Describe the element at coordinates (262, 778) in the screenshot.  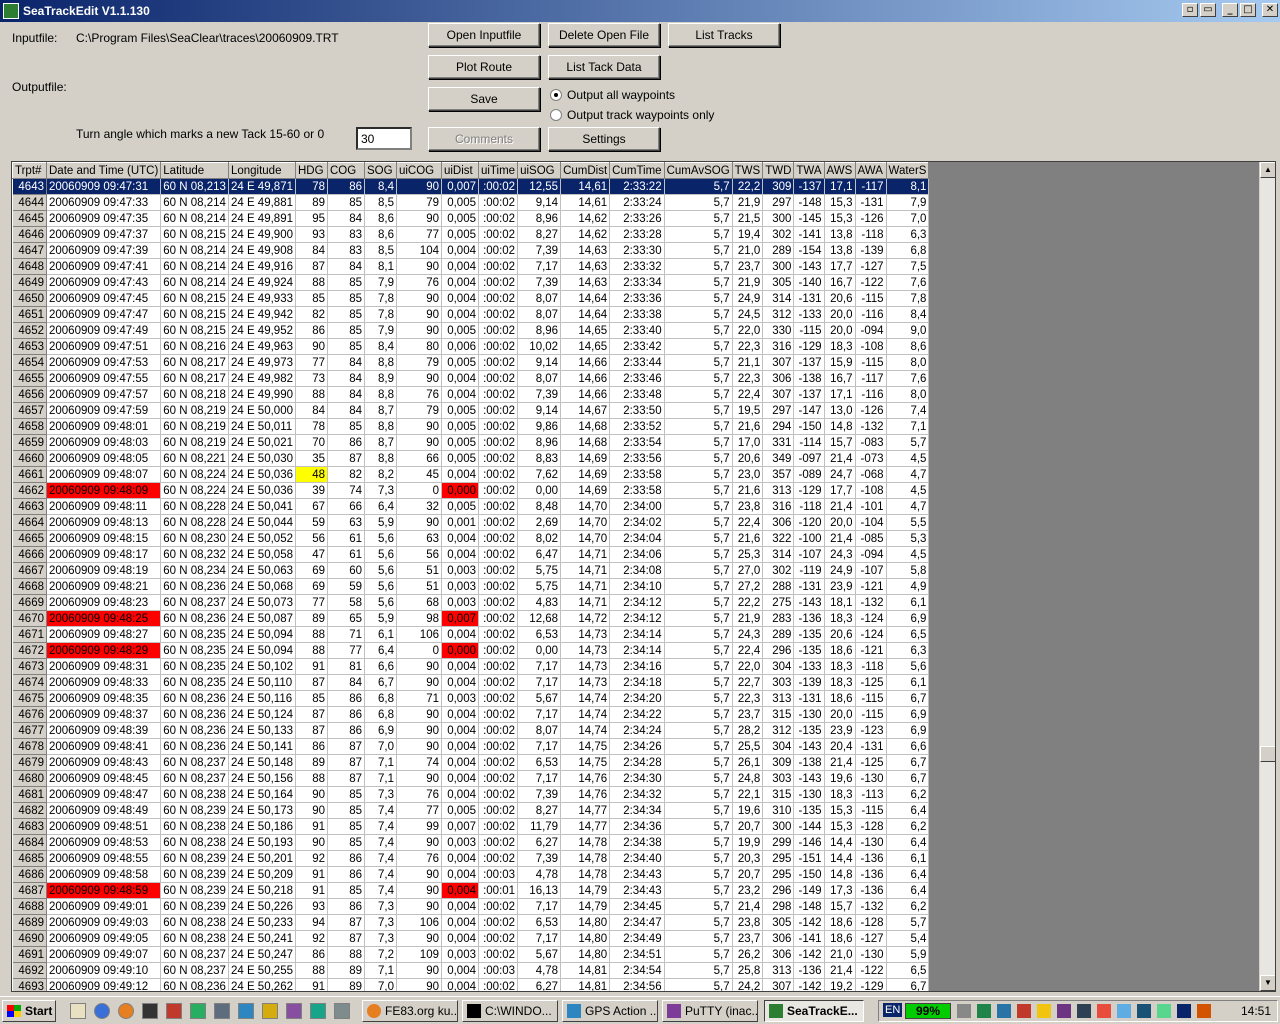
I see `table-cell: 24 E 50,156` at that location.